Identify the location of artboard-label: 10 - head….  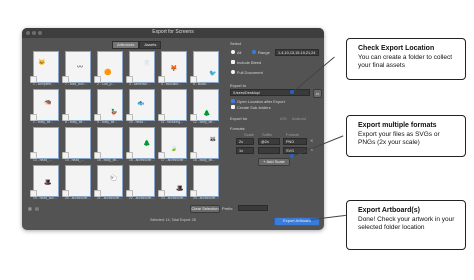
(138, 122).